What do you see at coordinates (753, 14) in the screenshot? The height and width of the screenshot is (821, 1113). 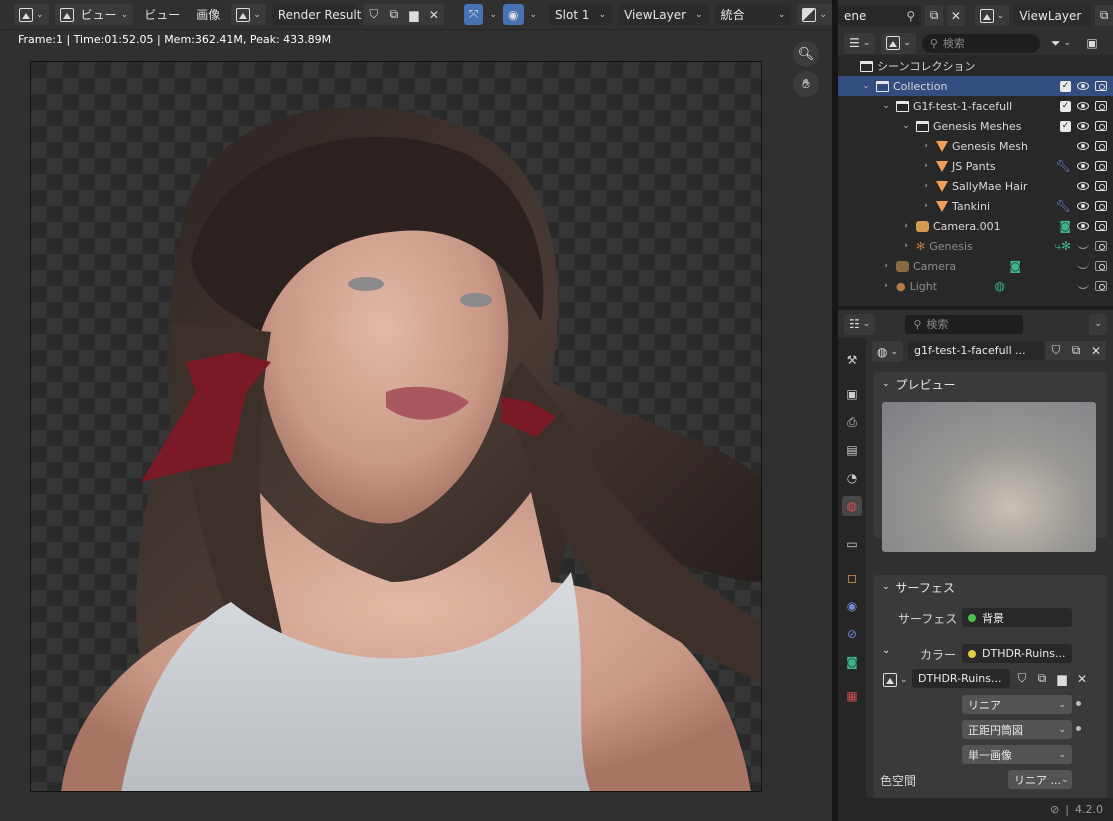 I see `pass-dropdown: 統合 ⌄` at bounding box center [753, 14].